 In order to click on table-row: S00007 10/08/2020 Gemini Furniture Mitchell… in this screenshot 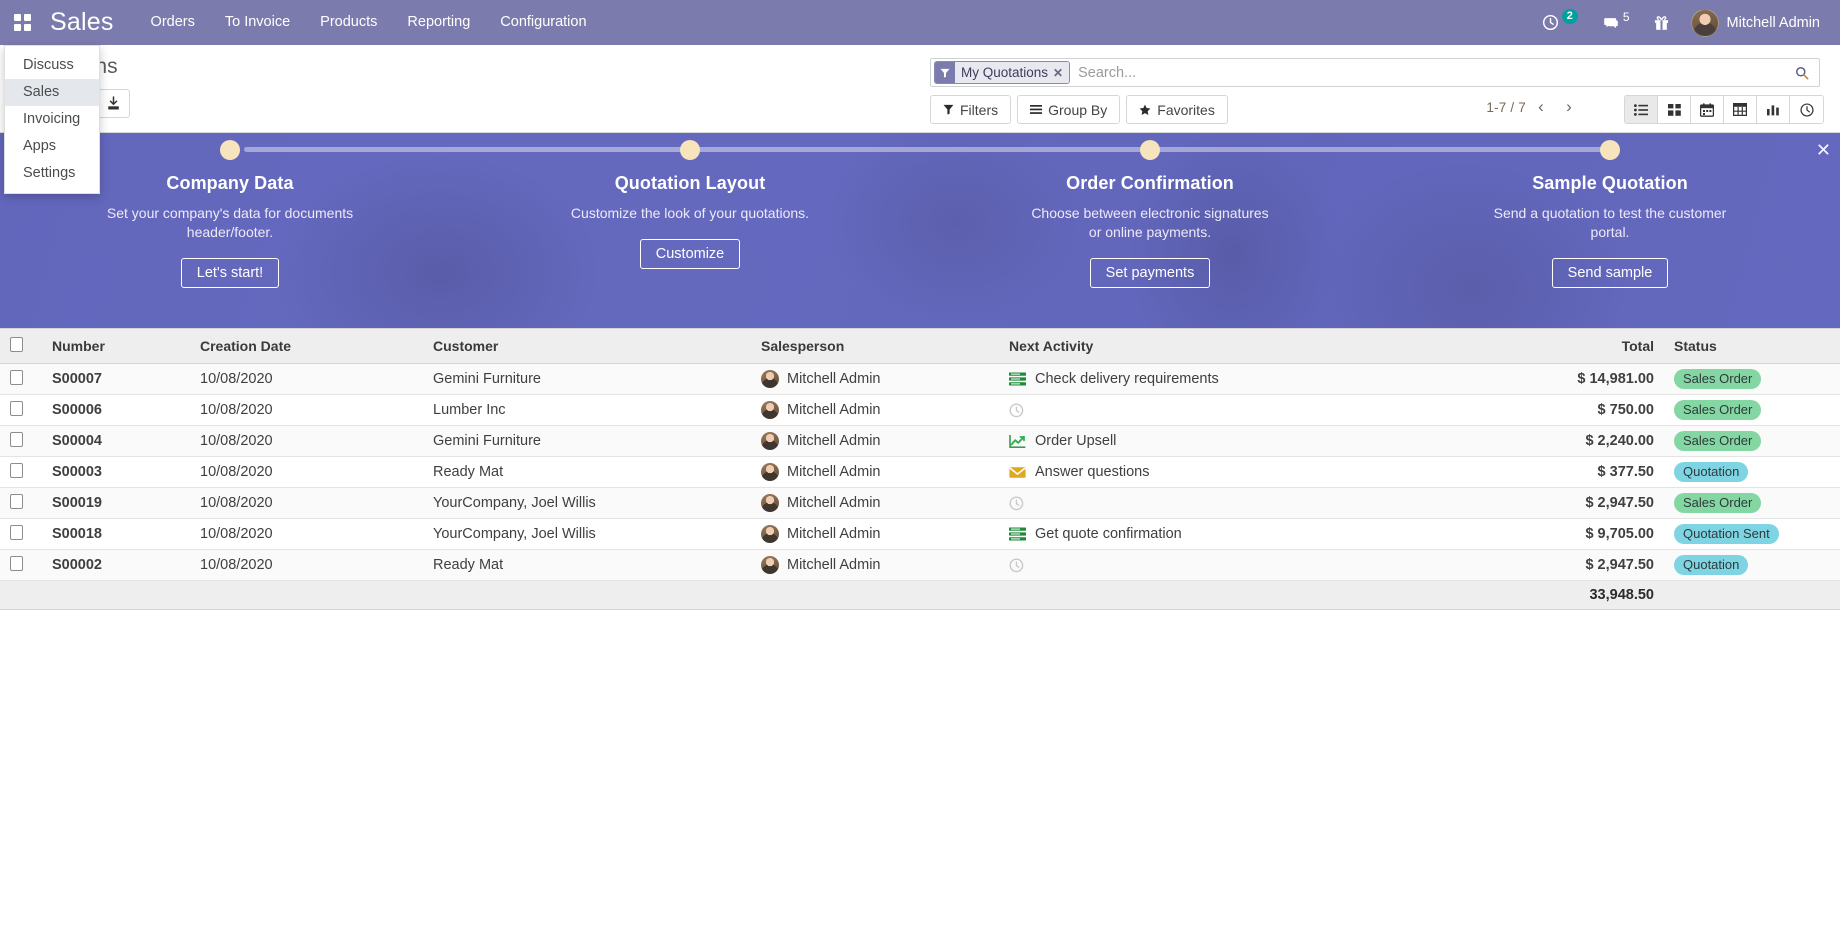, I will do `click(920, 379)`.